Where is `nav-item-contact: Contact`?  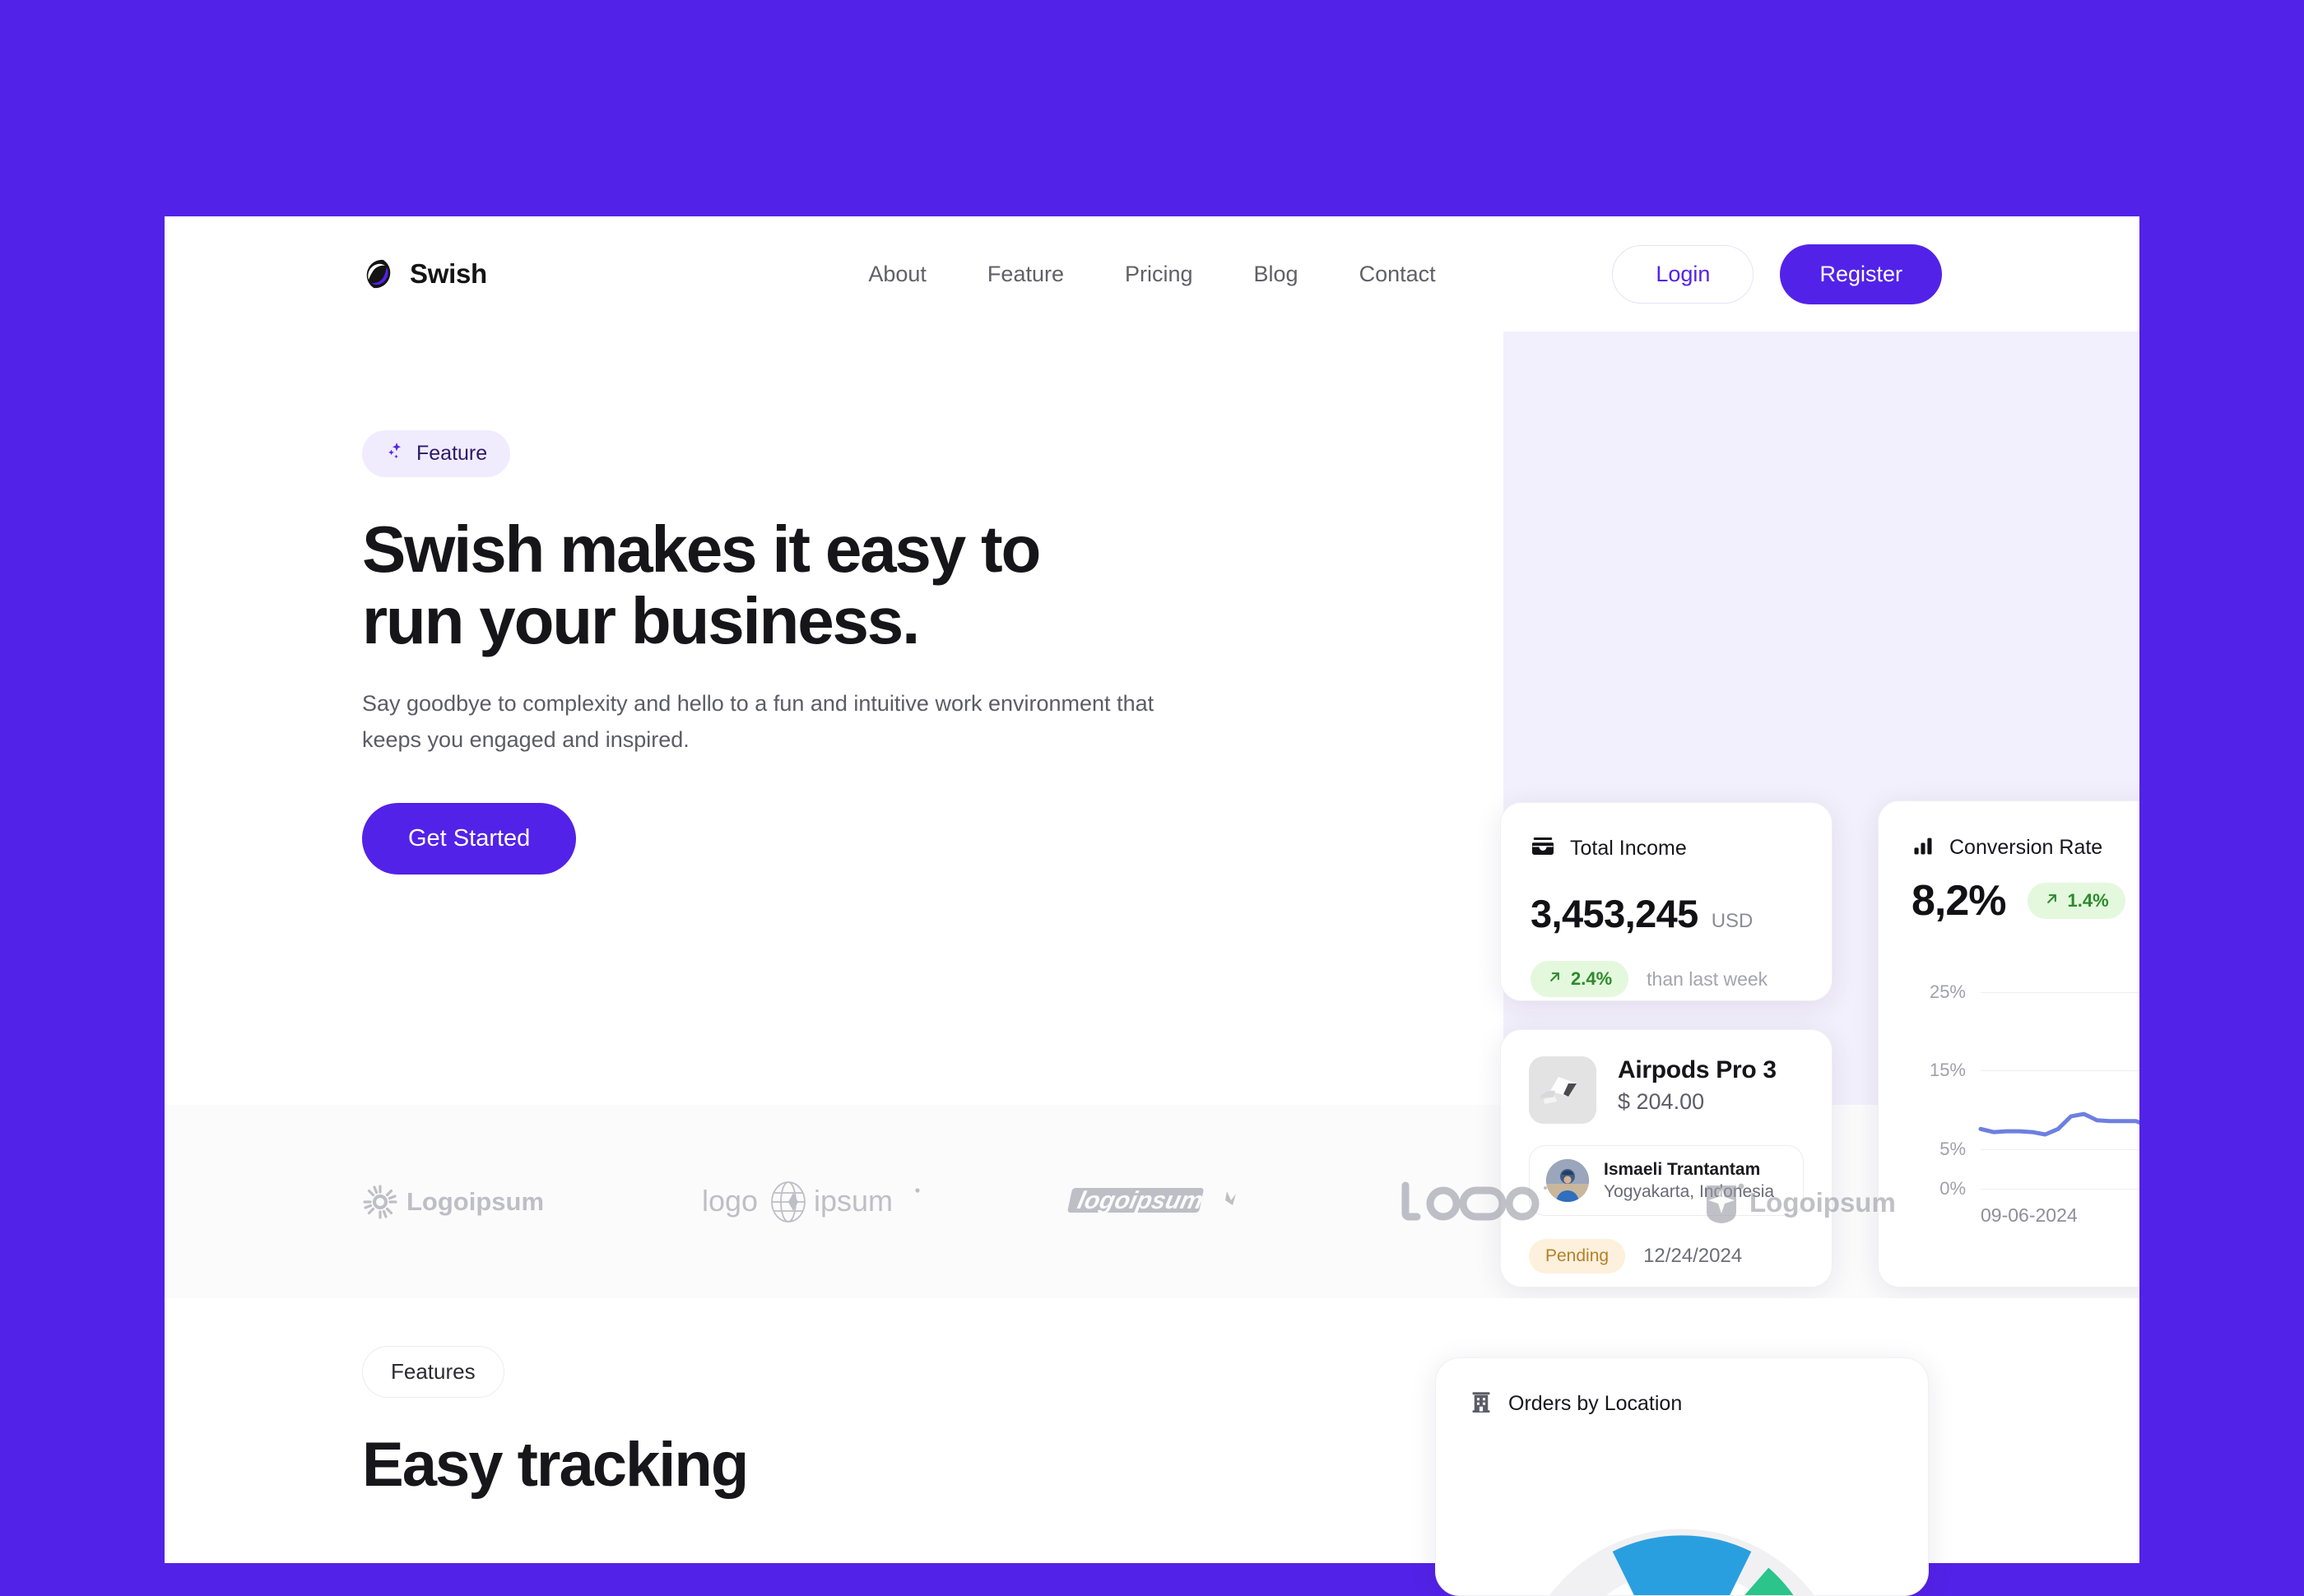
nav-item-contact: Contact is located at coordinates (1397, 274).